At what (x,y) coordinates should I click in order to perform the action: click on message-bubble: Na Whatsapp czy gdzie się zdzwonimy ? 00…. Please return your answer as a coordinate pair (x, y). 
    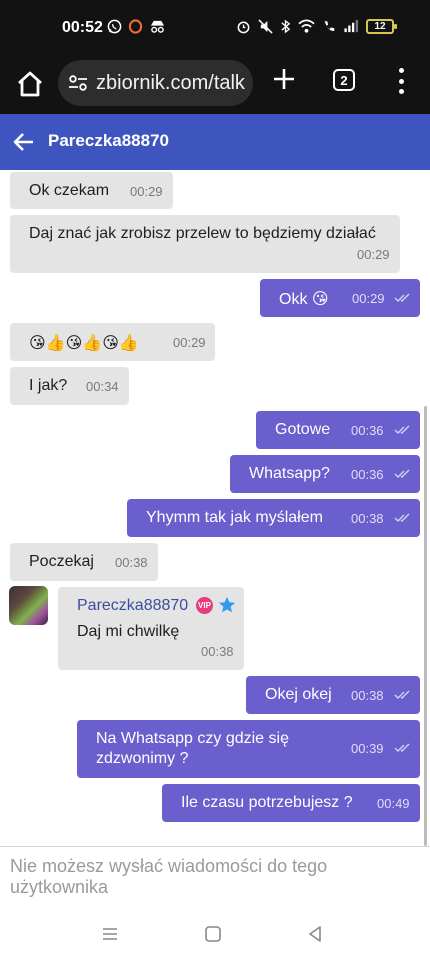
    Looking at the image, I should click on (248, 749).